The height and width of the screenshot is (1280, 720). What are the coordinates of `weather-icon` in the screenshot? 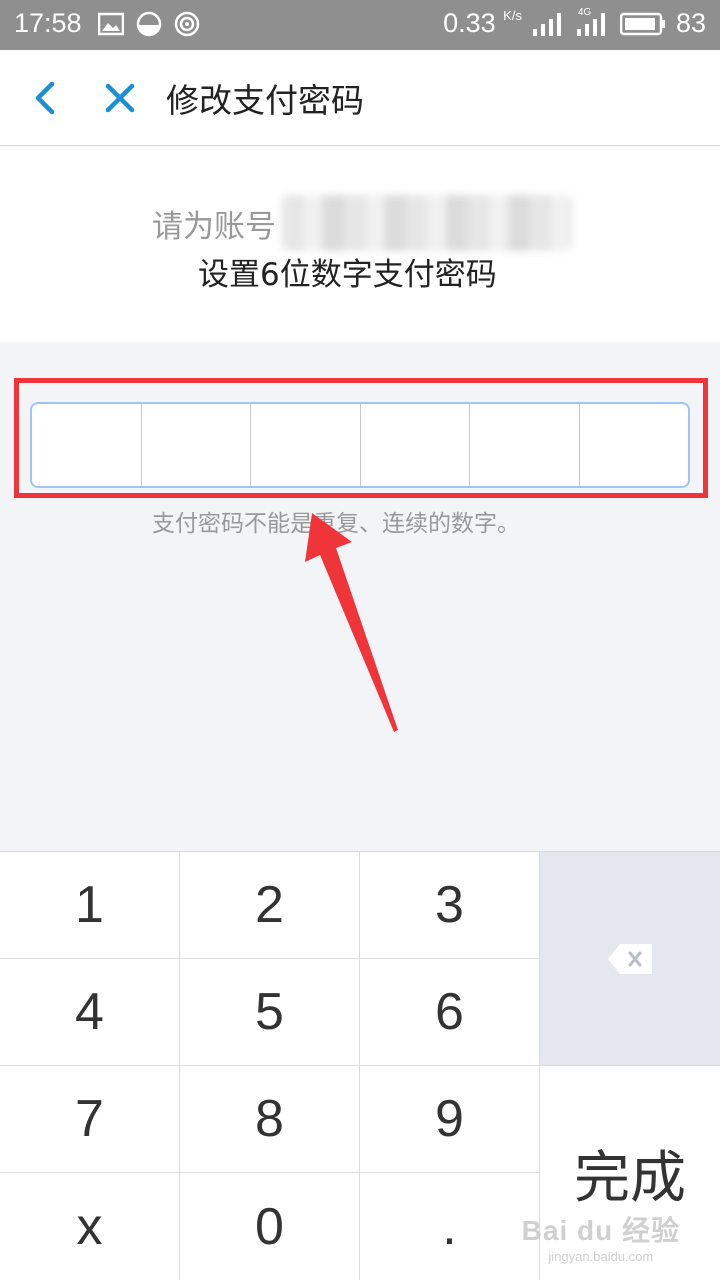 It's located at (149, 24).